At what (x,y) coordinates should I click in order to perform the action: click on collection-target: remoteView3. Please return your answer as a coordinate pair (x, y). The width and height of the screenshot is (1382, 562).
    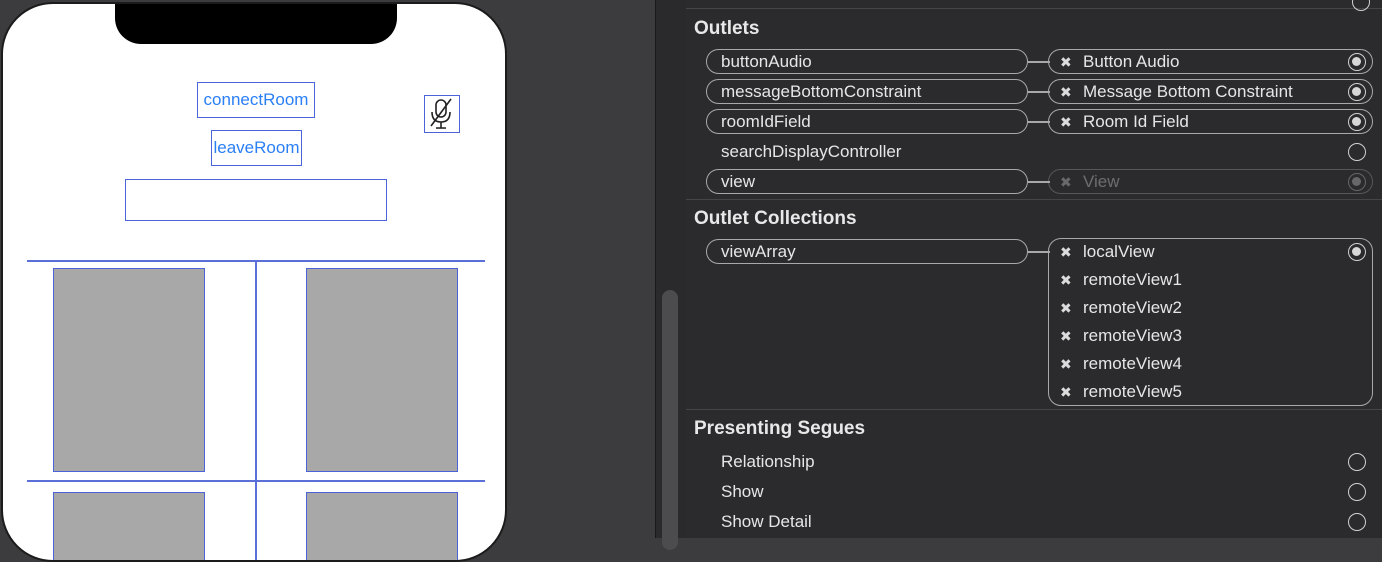
    Looking at the image, I should click on (1132, 335).